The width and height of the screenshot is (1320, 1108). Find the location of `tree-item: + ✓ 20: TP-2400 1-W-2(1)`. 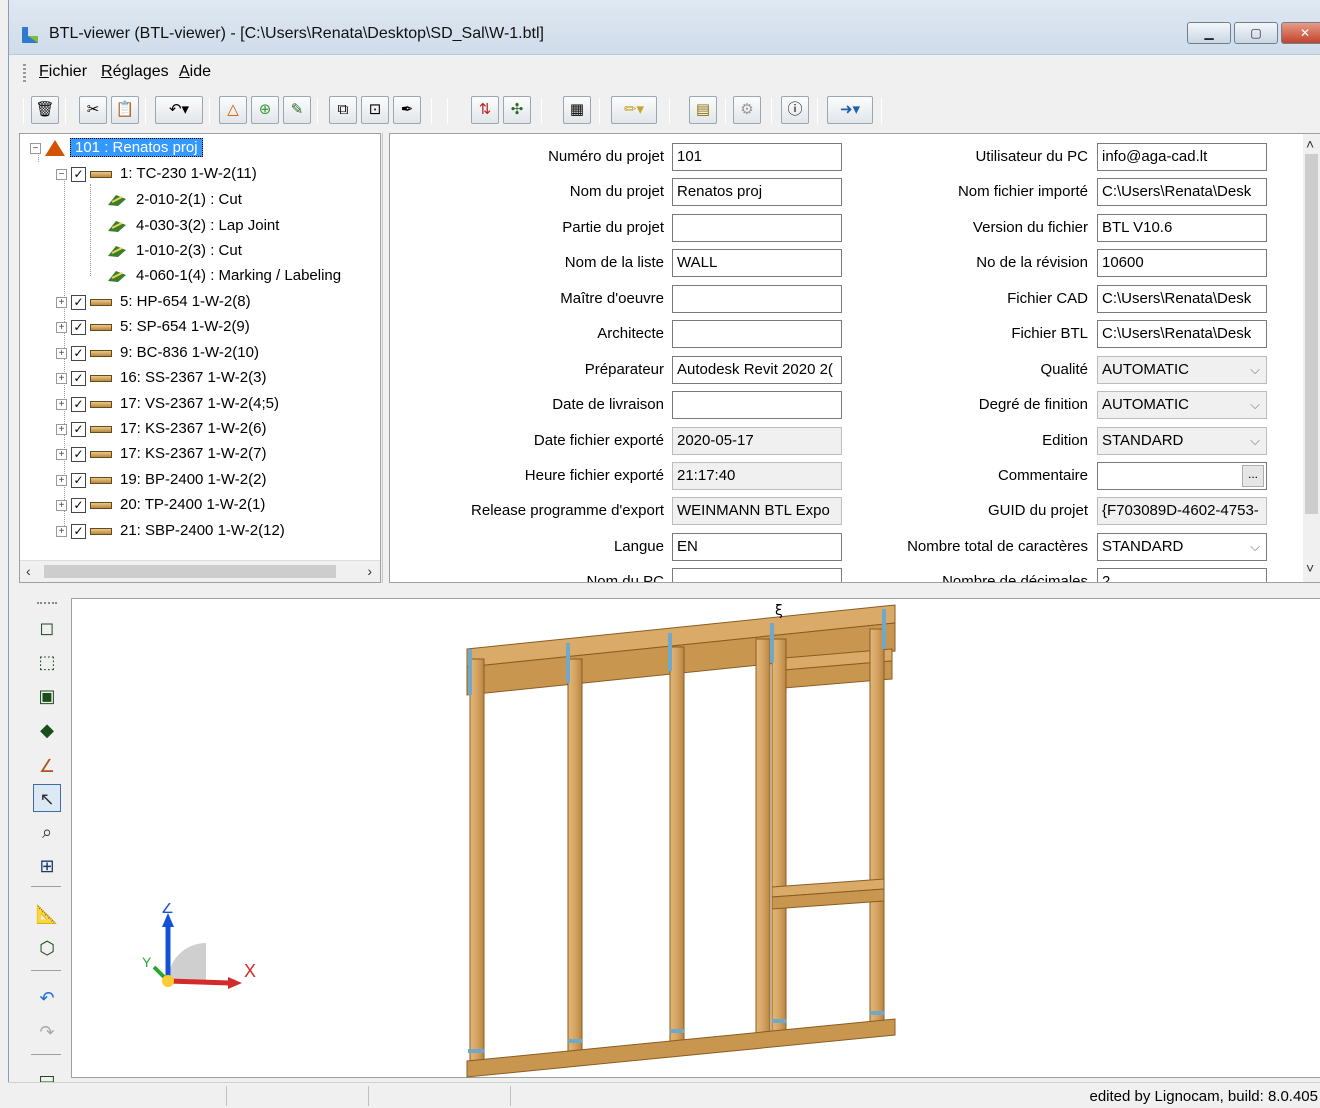

tree-item: + ✓ 20: TP-2400 1-W-2(1) is located at coordinates (160, 505).